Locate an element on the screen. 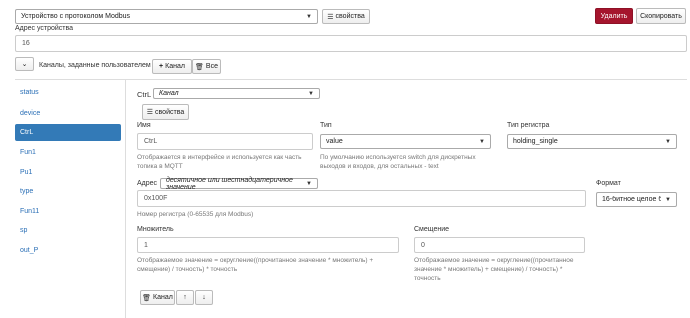  format-label: Формат is located at coordinates (608, 183).